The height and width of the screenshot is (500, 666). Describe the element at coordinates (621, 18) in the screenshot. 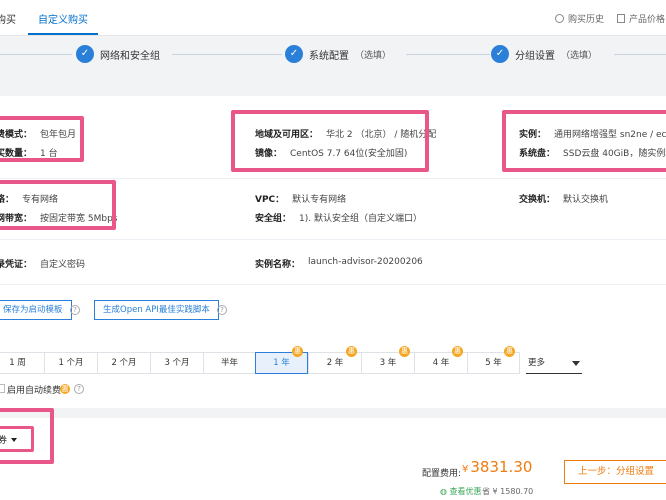

I see `document-icon` at that location.